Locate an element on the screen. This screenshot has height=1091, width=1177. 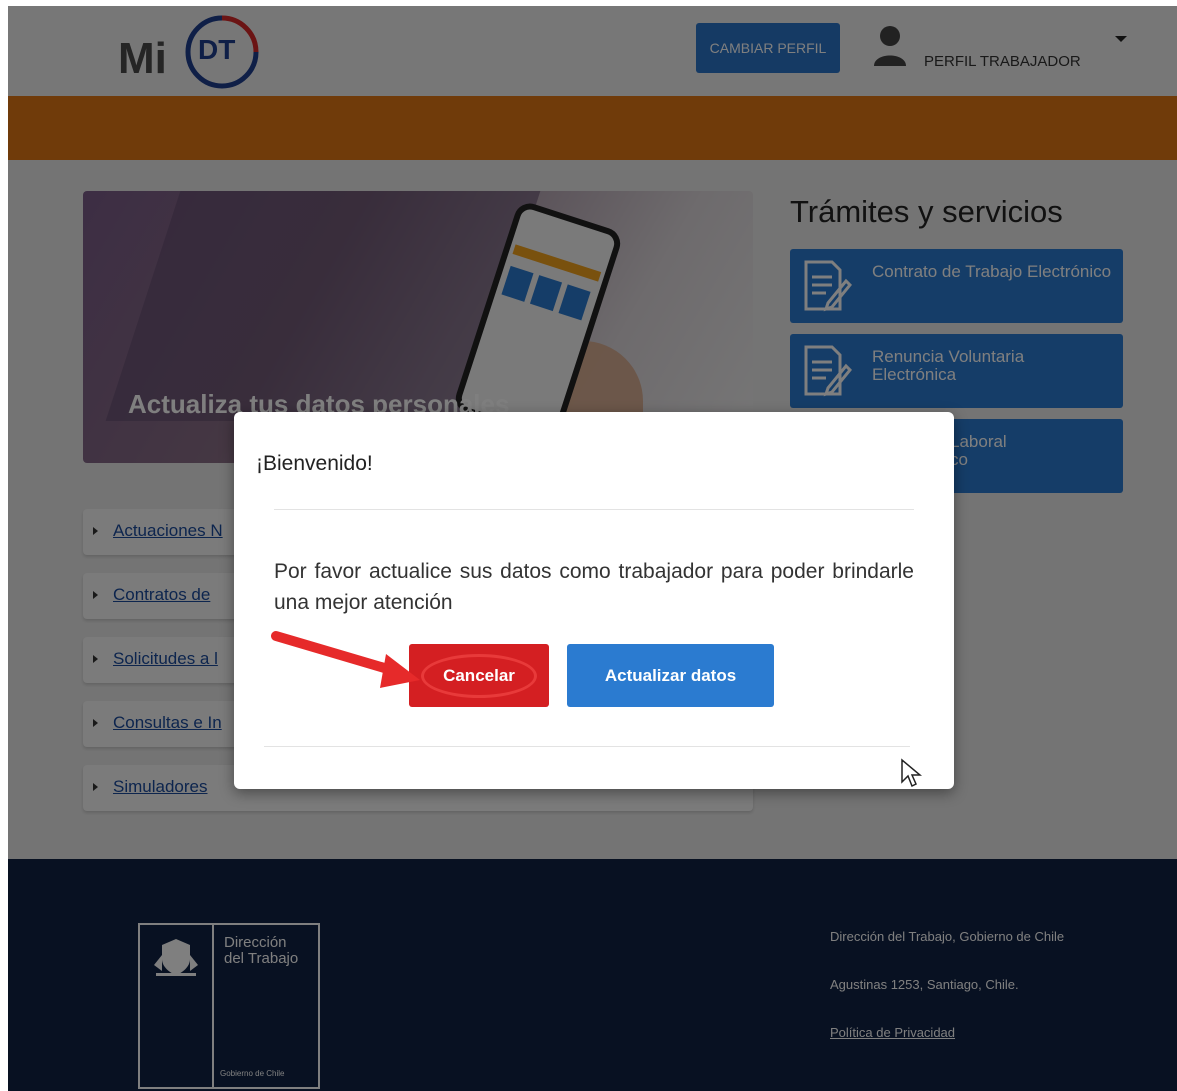
red-arrow-annotation is located at coordinates (345, 659).